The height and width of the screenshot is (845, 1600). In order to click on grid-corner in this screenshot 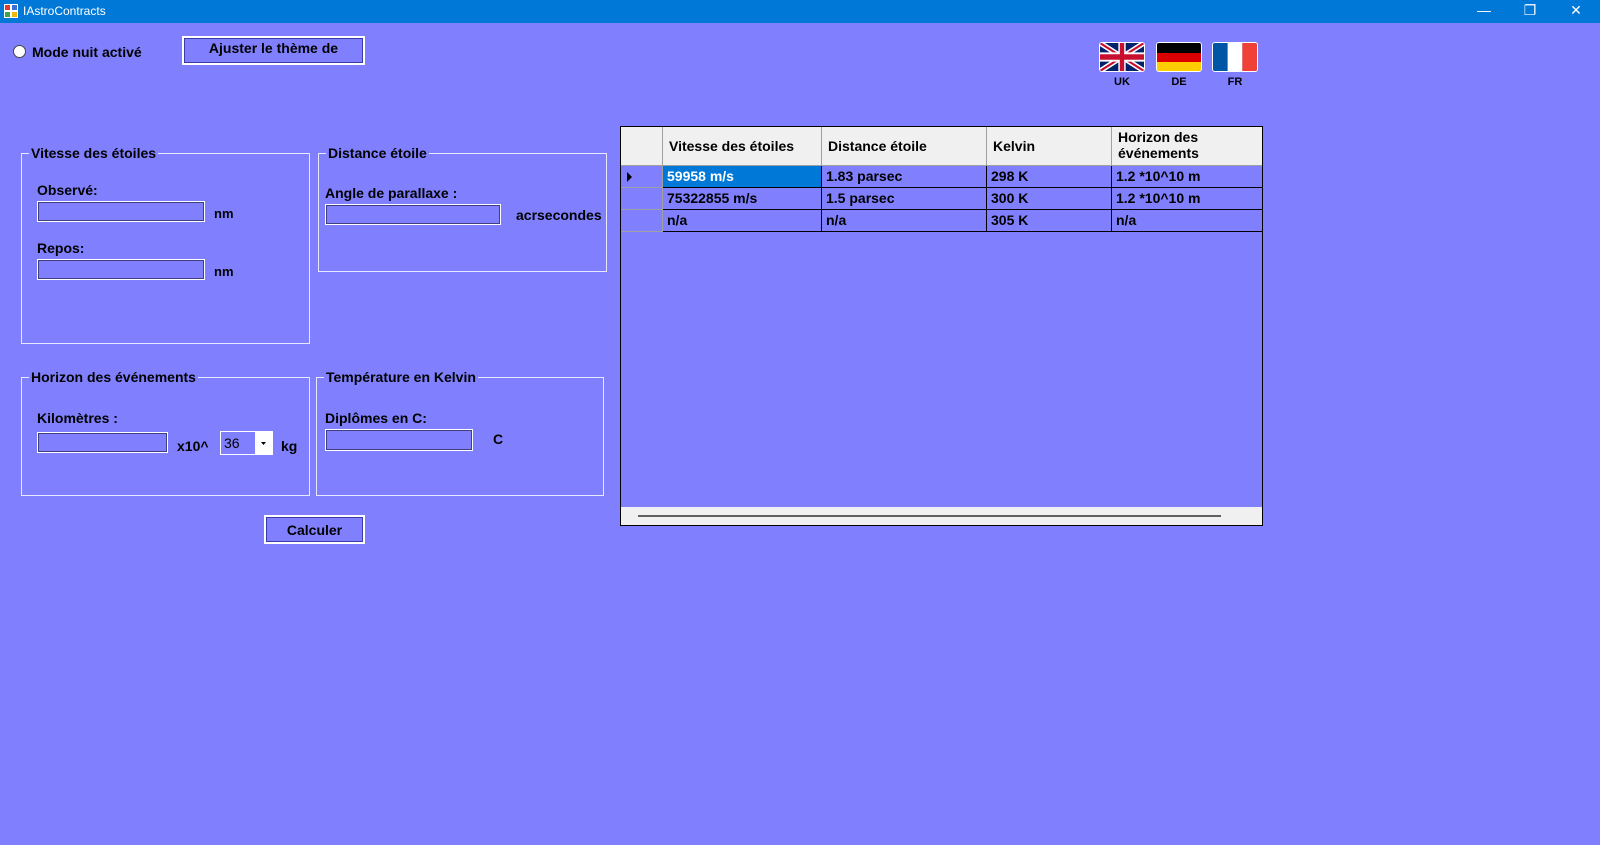, I will do `click(642, 146)`.